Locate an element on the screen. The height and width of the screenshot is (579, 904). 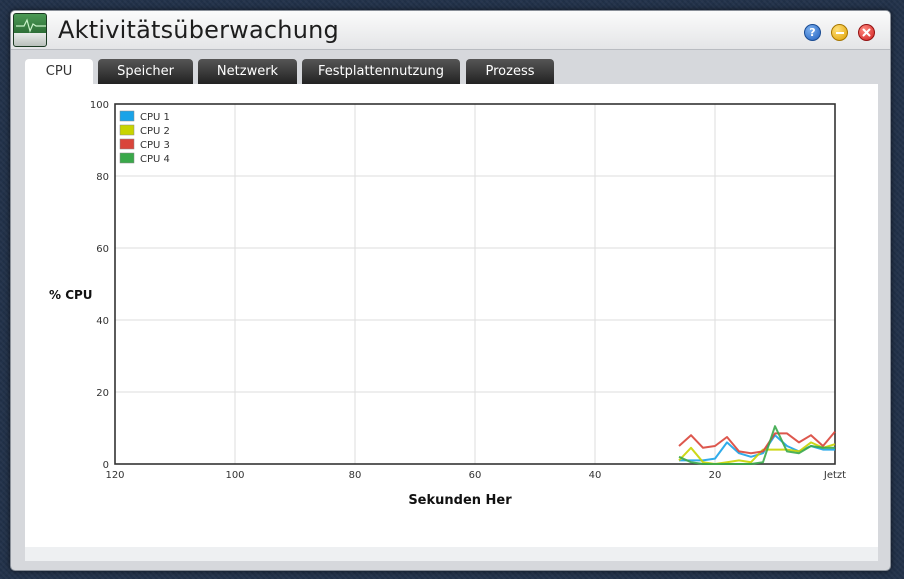
x-tick-label: 40 is located at coordinates (595, 475).